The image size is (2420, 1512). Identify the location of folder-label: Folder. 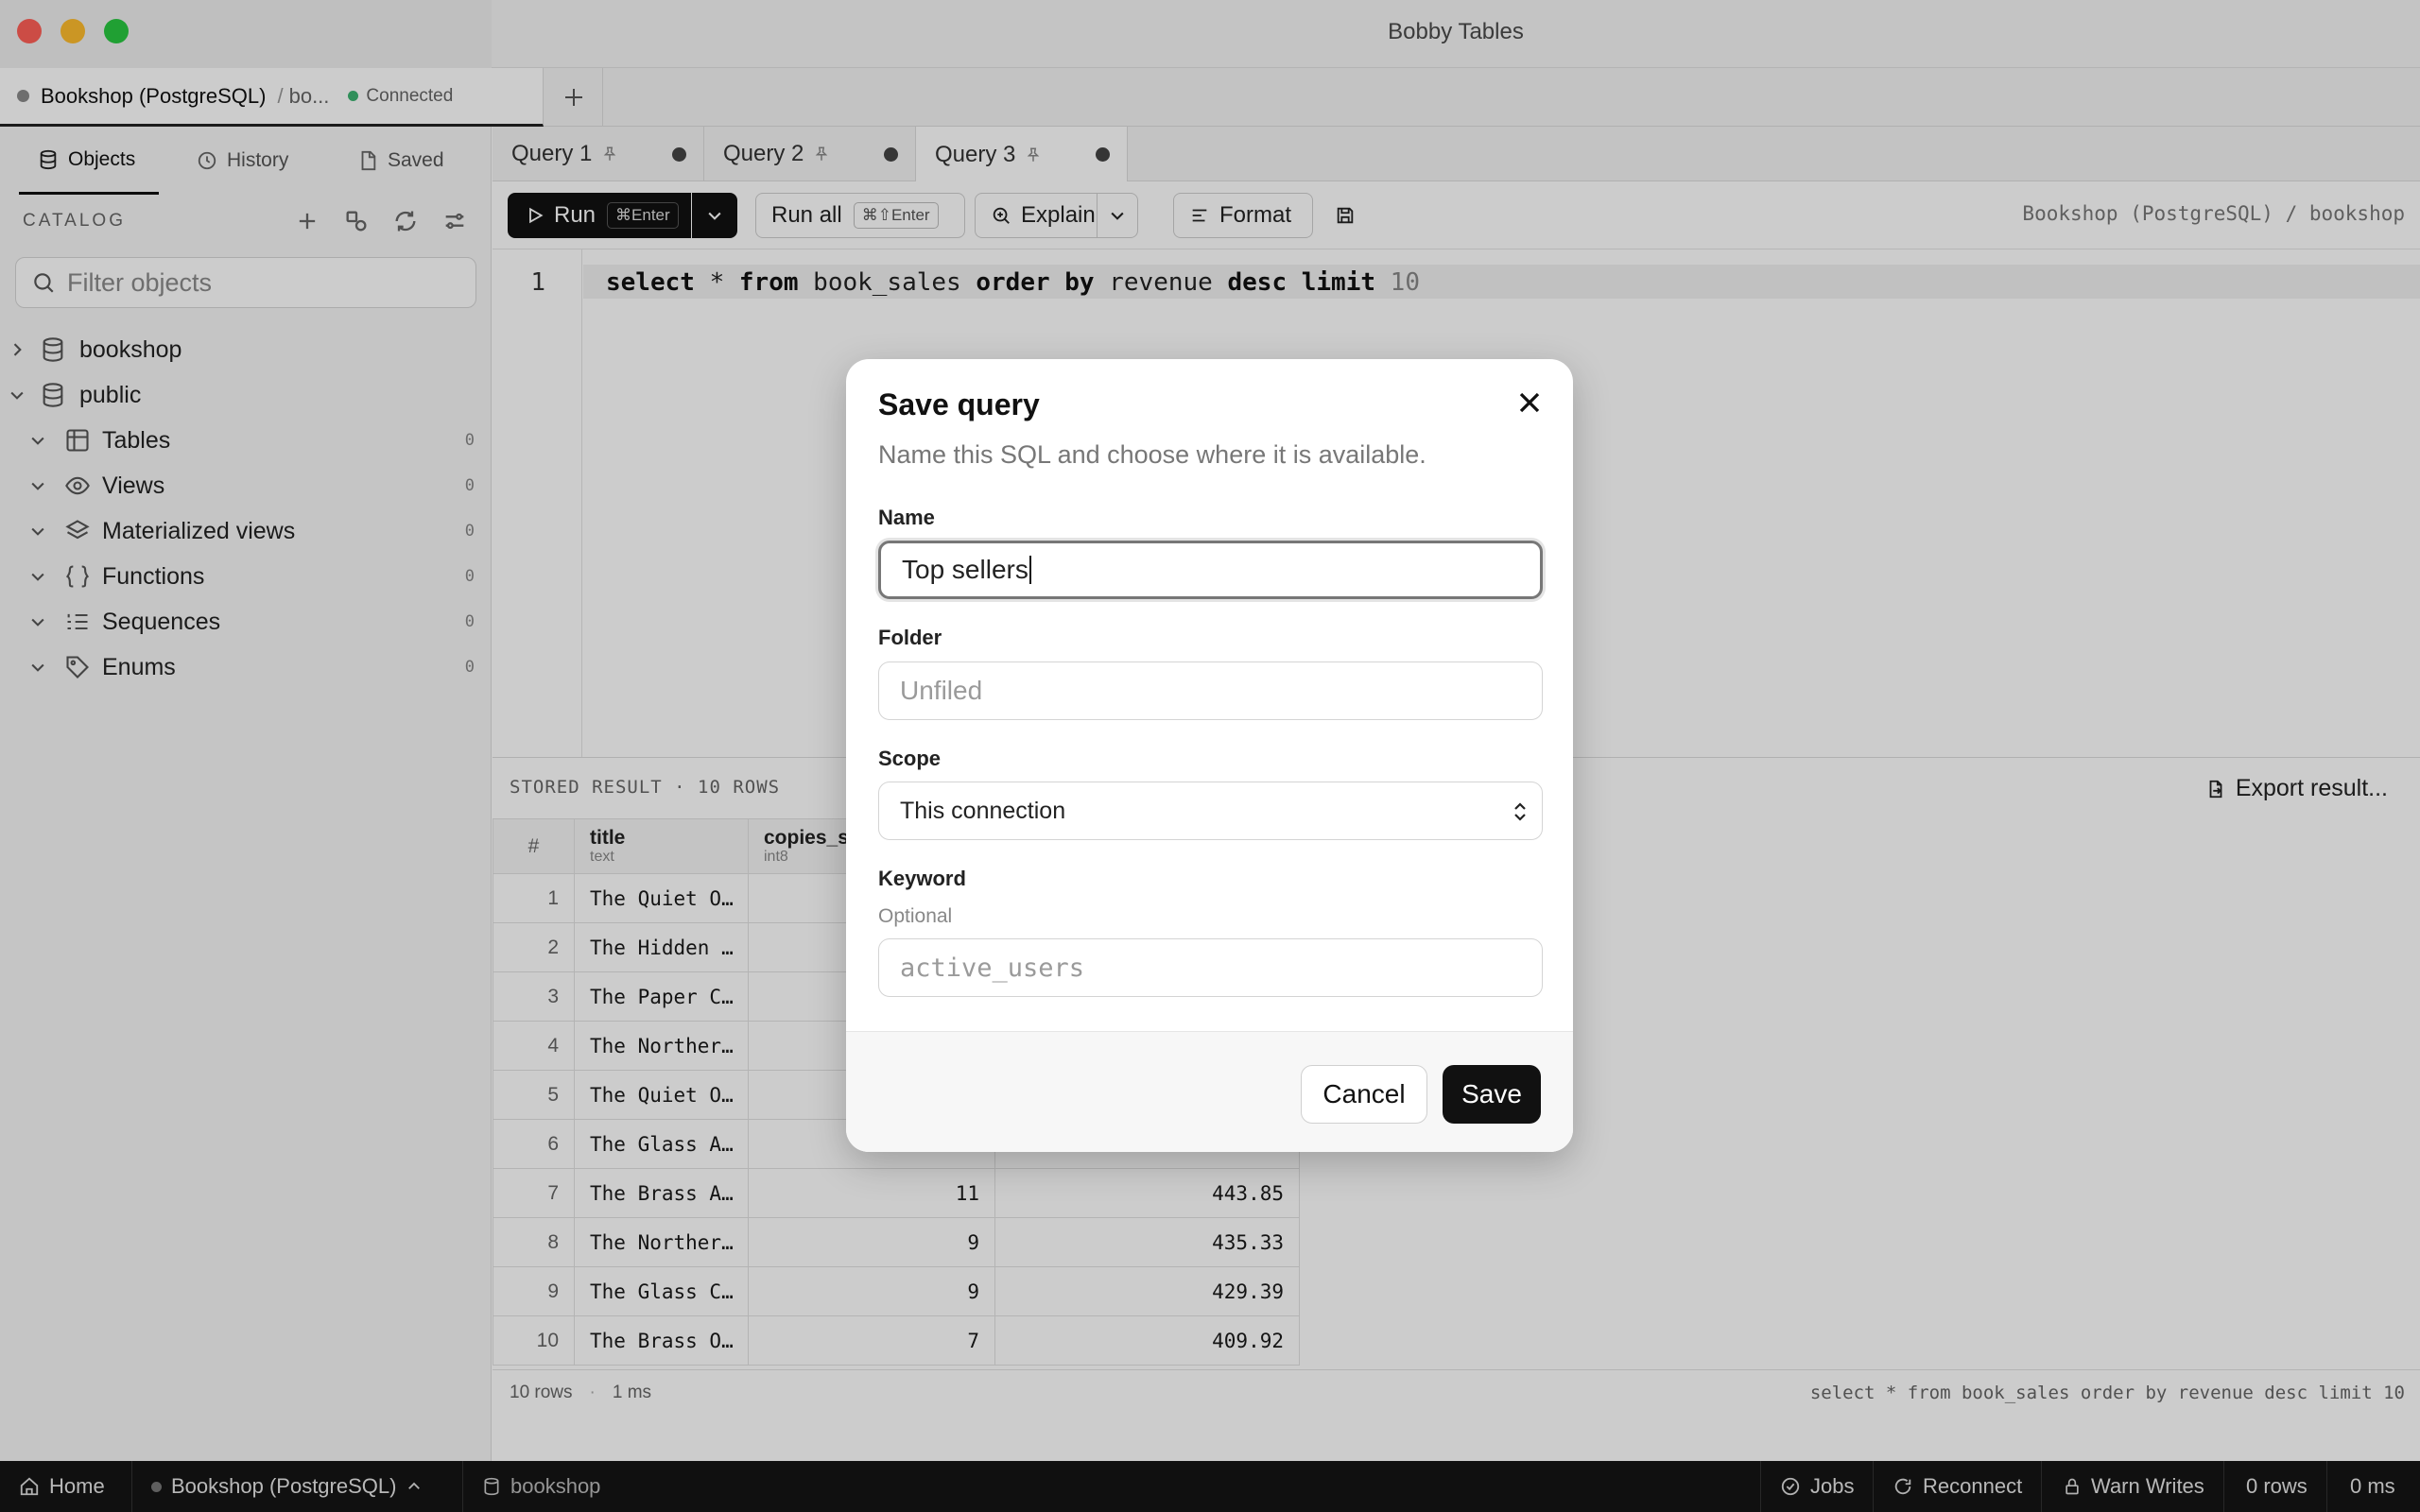
(910, 637).